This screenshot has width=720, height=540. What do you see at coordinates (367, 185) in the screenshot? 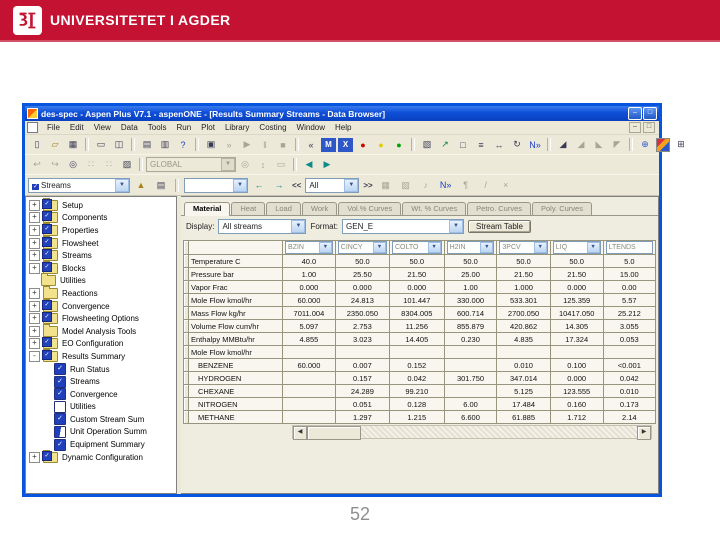
I see `next-sheet-button: >>` at bounding box center [367, 185].